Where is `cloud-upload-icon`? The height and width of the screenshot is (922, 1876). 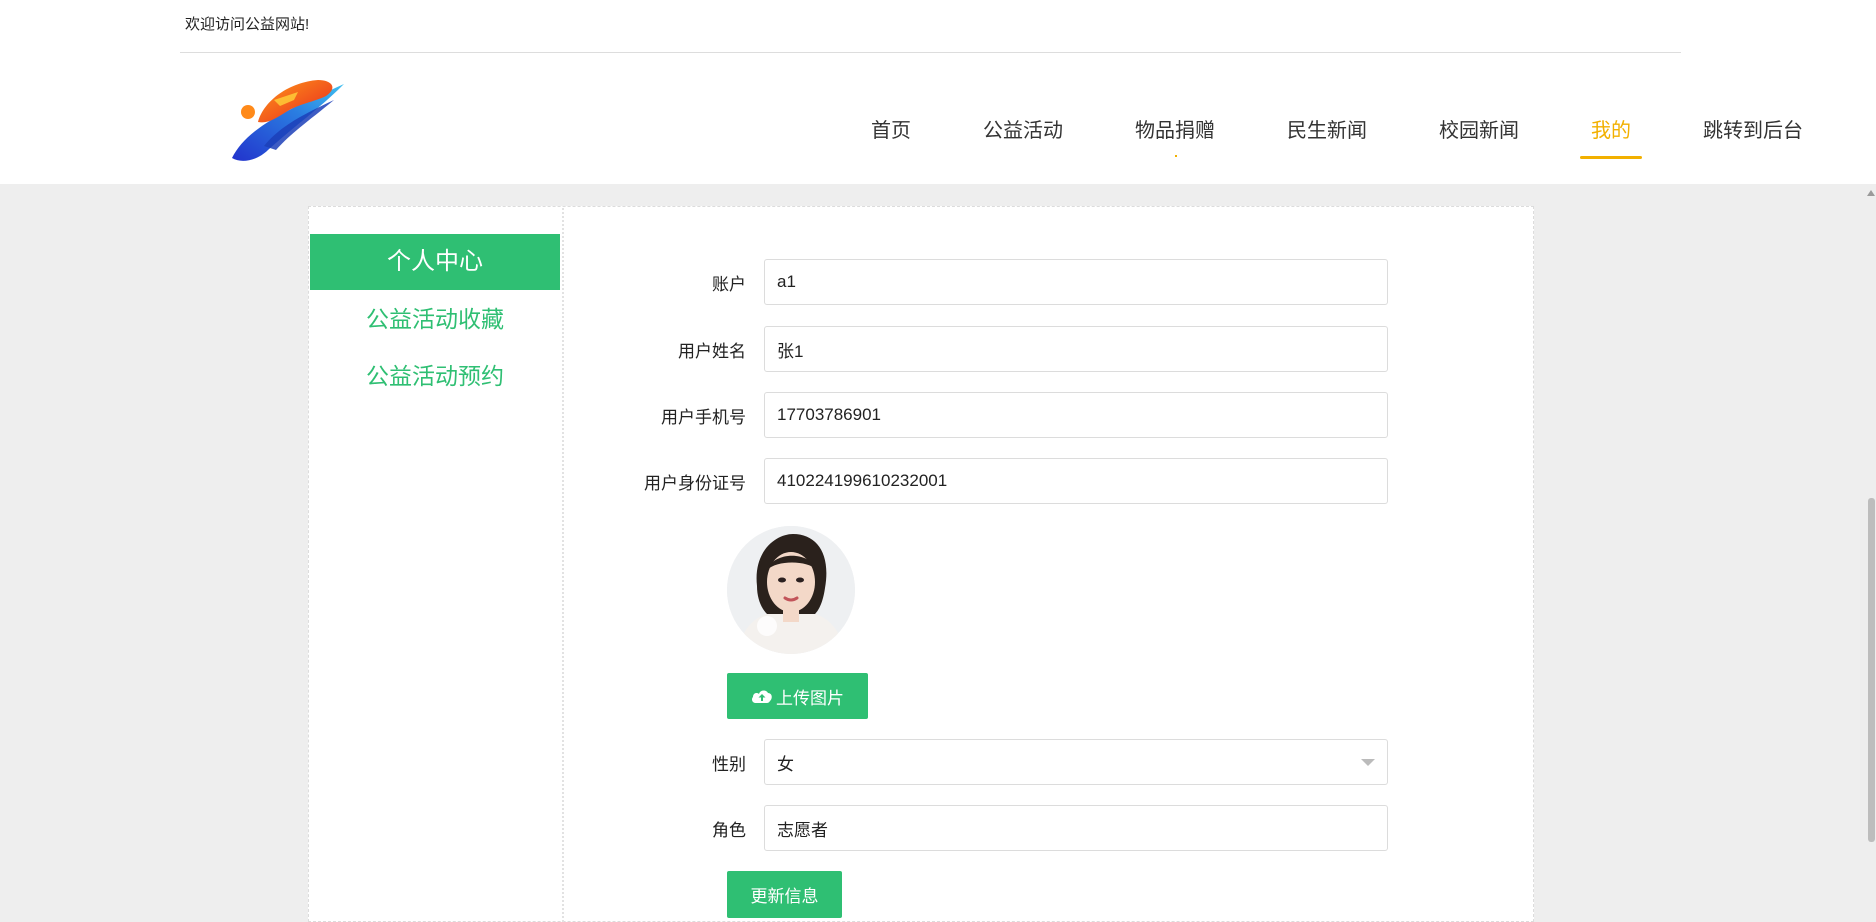
cloud-upload-icon is located at coordinates (762, 696).